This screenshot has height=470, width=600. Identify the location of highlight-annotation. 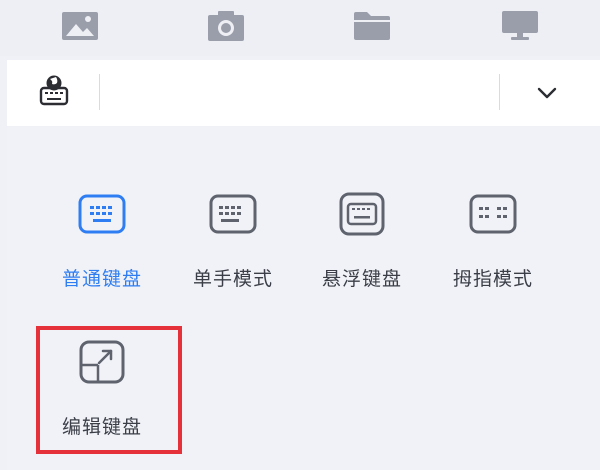
(109, 390).